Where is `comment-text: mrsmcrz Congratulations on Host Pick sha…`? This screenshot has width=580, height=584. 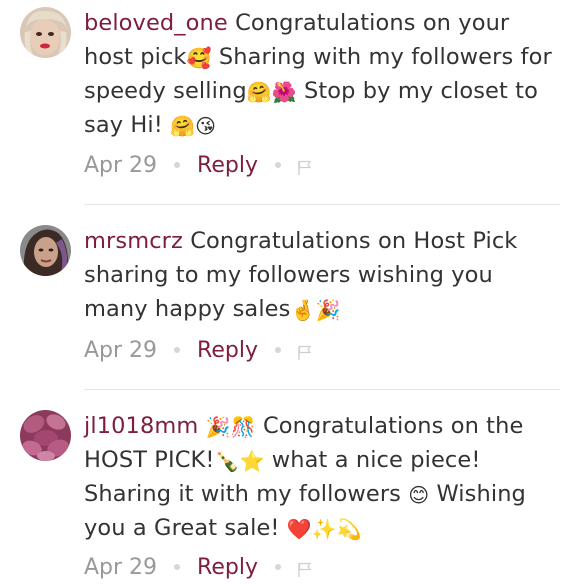 comment-text: mrsmcrz Congratulations on Host Pick sha… is located at coordinates (301, 275).